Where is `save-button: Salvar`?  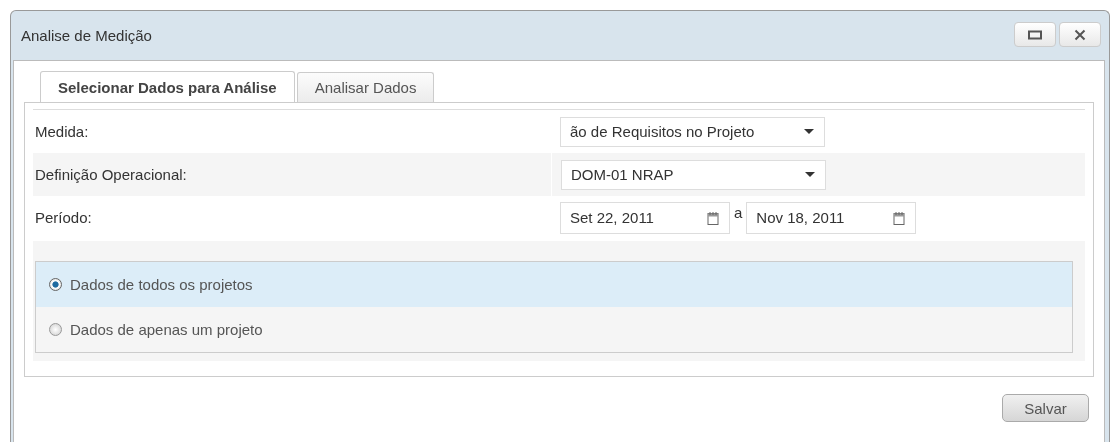 save-button: Salvar is located at coordinates (1045, 408).